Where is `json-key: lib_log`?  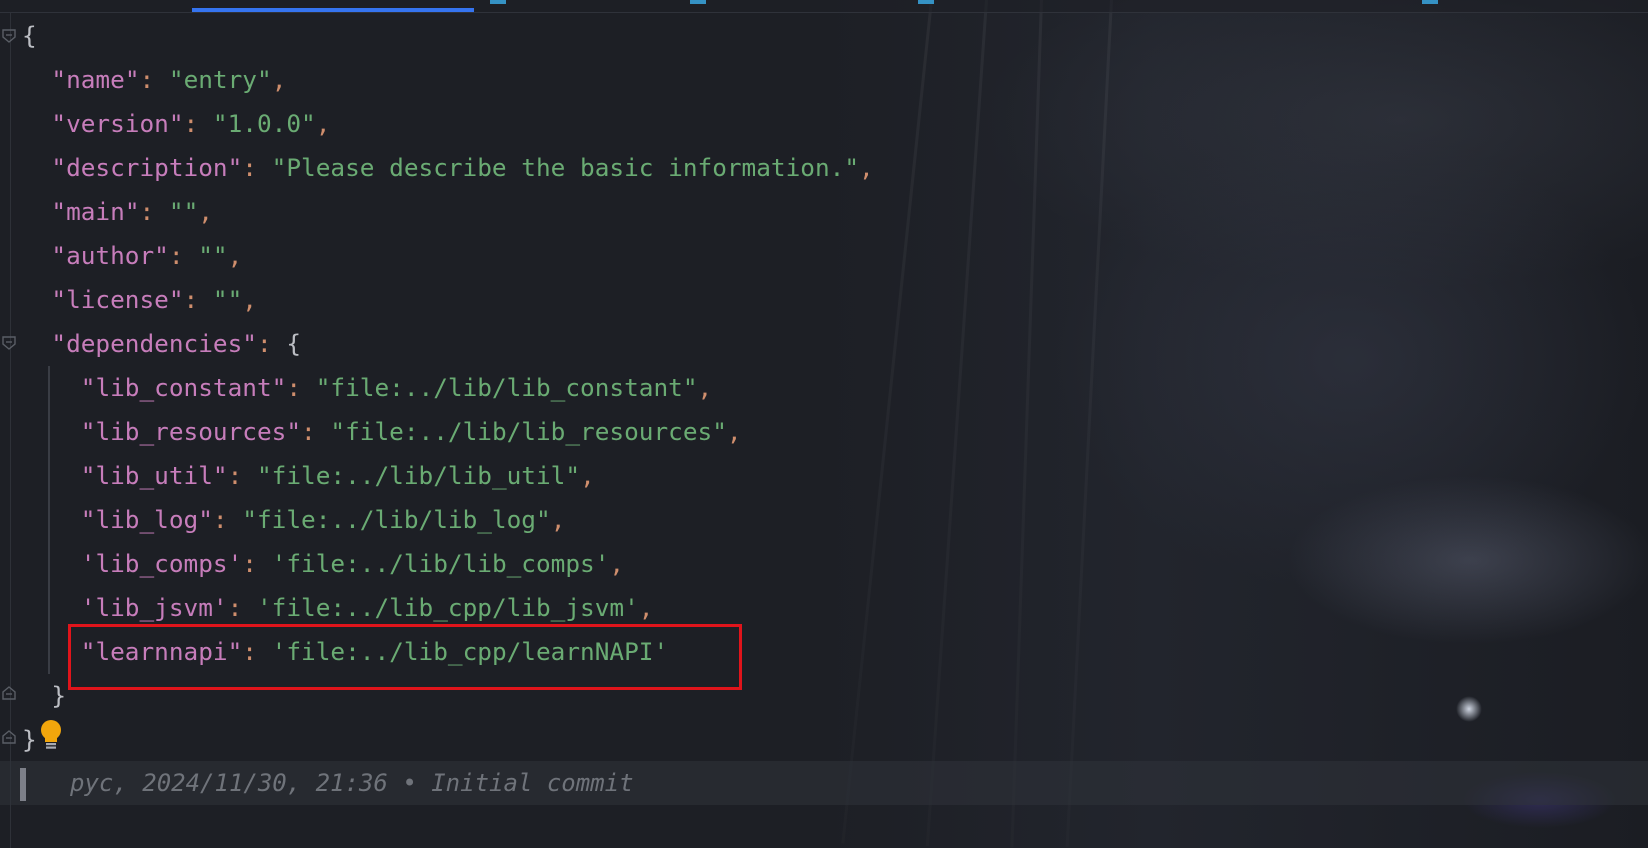
json-key: lib_log is located at coordinates (147, 519).